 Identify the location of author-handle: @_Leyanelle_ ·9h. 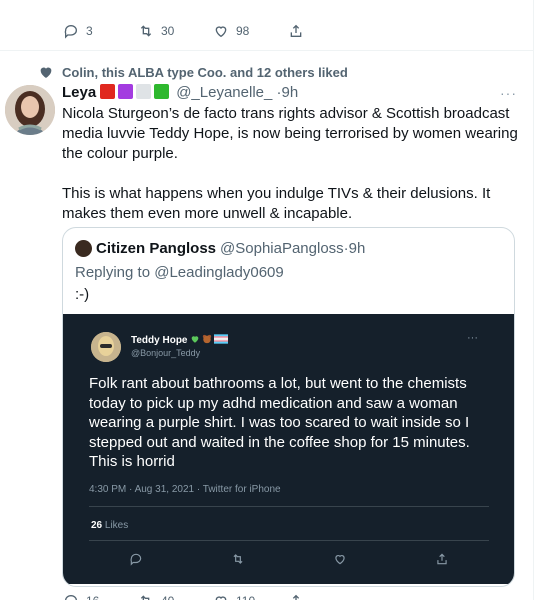
(237, 92).